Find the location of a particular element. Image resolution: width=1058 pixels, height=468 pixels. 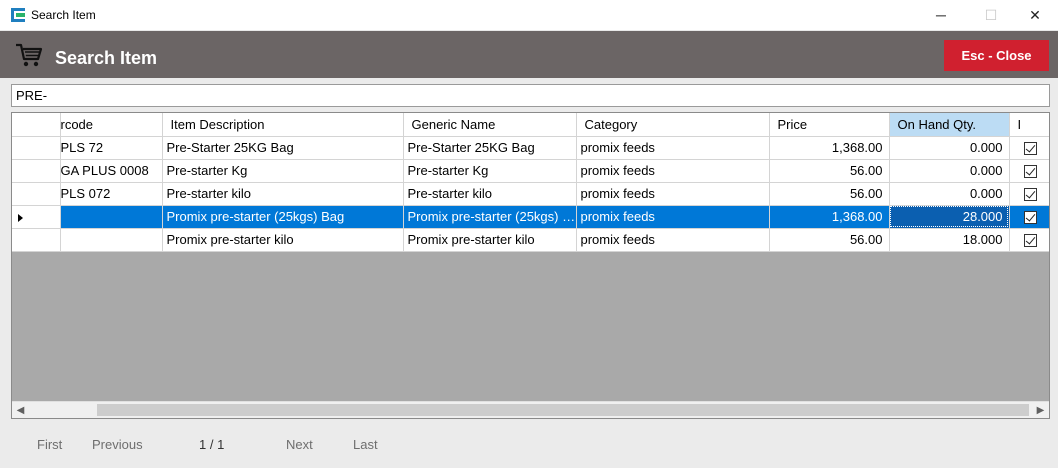

cell-generic: Pre-Starter 25KG Bag is located at coordinates (490, 148).